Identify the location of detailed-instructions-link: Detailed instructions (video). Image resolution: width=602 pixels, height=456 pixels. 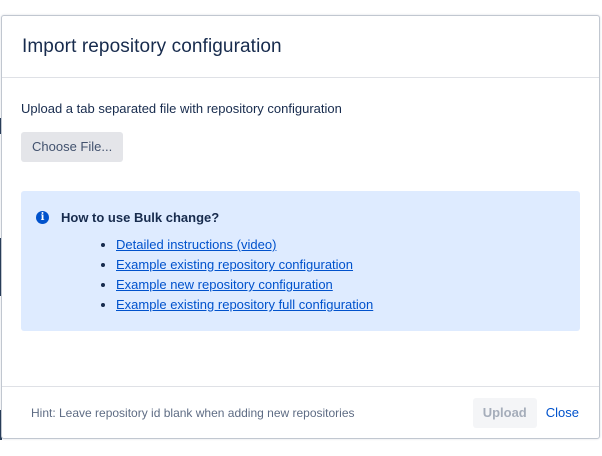
(196, 244).